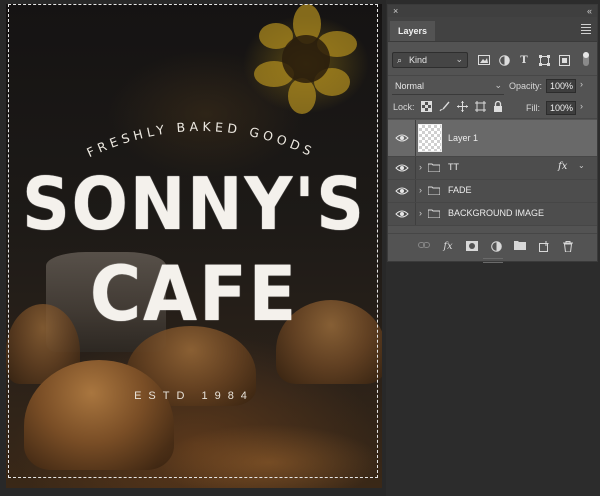  What do you see at coordinates (463, 138) in the screenshot?
I see `layer-name: Layer 1` at bounding box center [463, 138].